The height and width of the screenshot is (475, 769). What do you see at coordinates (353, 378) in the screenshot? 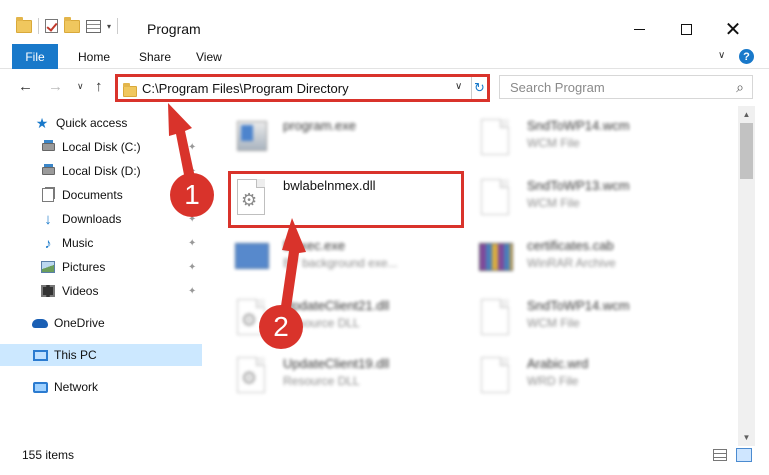
I see `file-item: UpdateClient19.dll Resource DLL` at bounding box center [353, 378].